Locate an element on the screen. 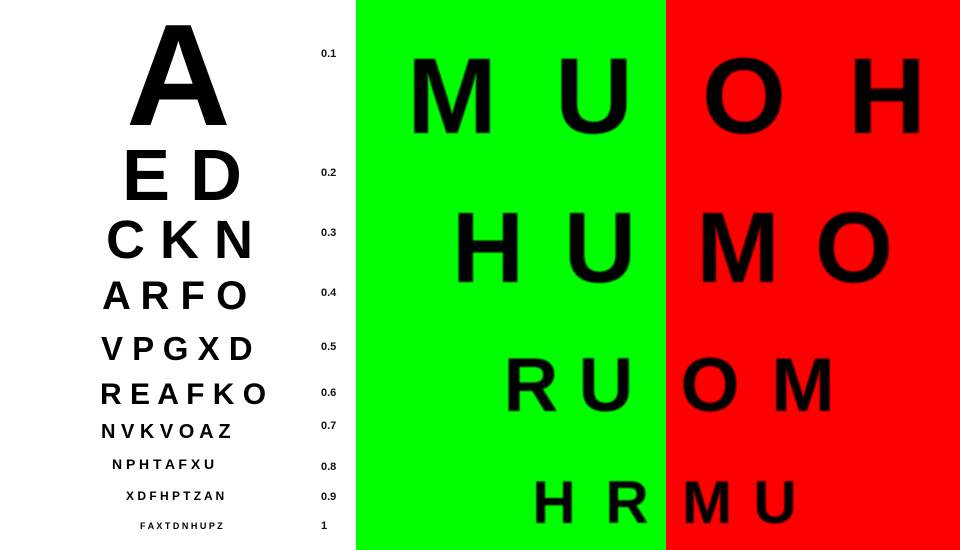 The width and height of the screenshot is (960, 550). snellen-row-3: C K N is located at coordinates (179, 240).